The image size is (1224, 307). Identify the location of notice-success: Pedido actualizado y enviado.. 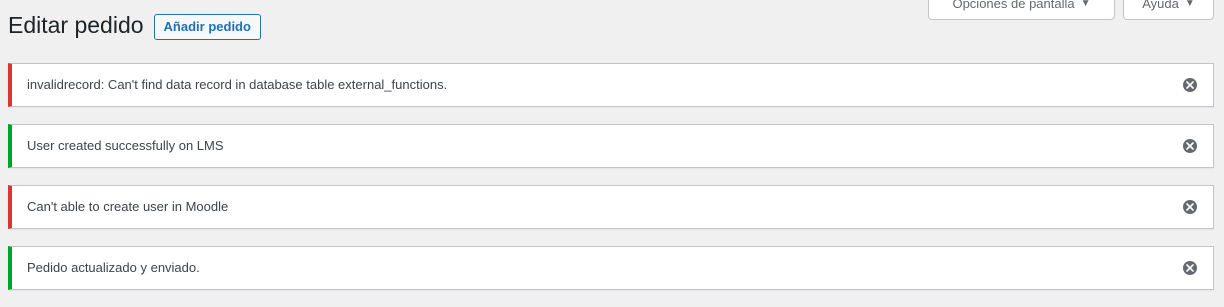
(611, 268).